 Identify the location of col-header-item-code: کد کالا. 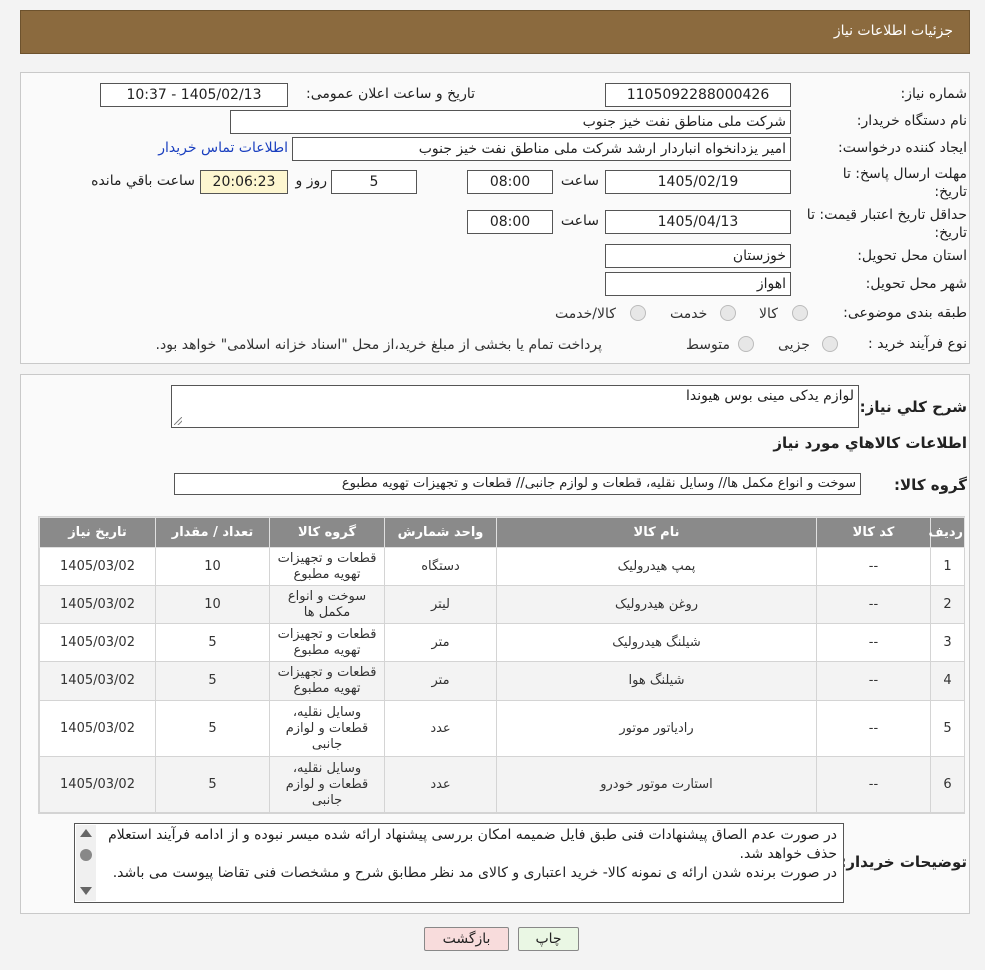
(873, 532).